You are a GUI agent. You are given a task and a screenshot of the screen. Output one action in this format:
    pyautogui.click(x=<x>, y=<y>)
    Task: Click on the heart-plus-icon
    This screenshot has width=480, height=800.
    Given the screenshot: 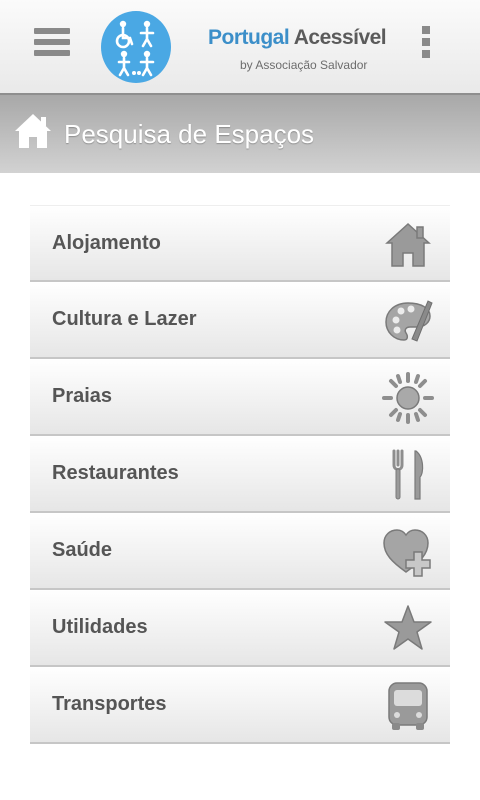 What is the action you would take?
    pyautogui.click(x=407, y=553)
    